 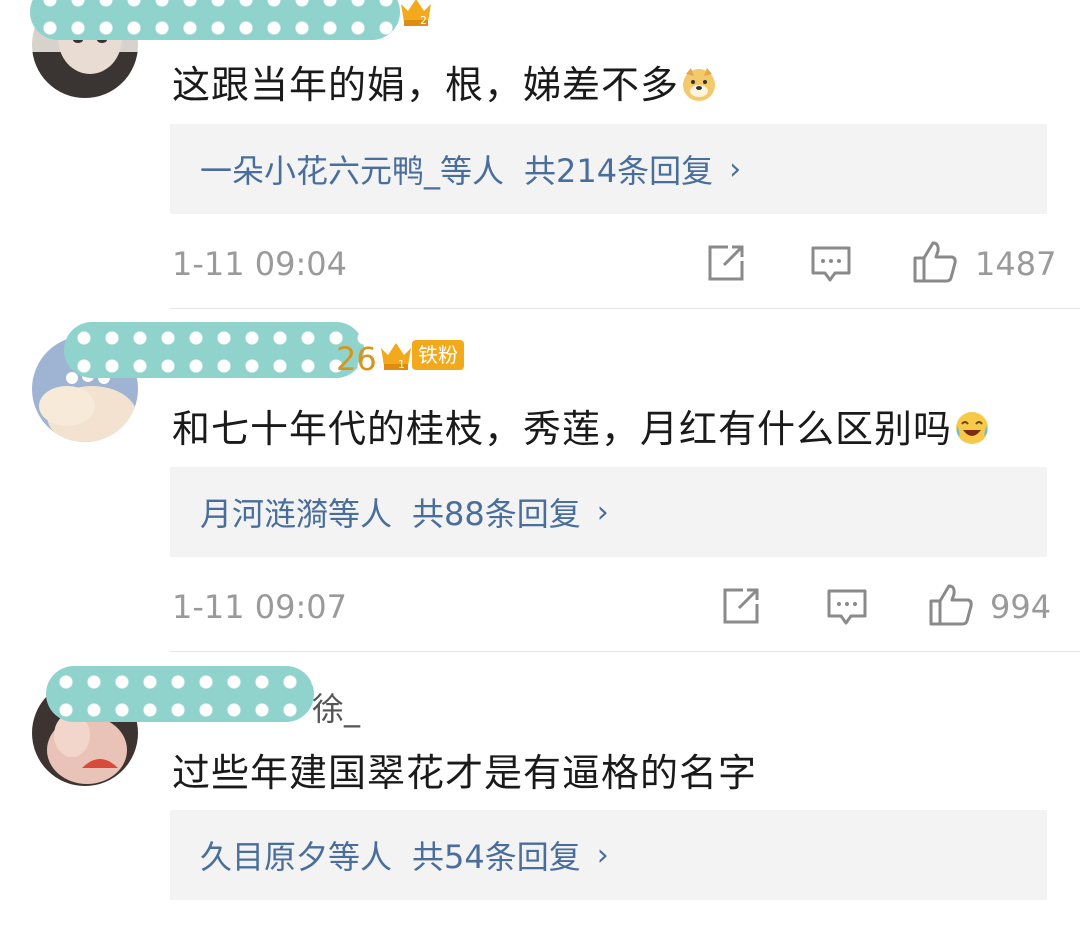 I want to click on replies-count: 共54条回复, so click(x=496, y=857).